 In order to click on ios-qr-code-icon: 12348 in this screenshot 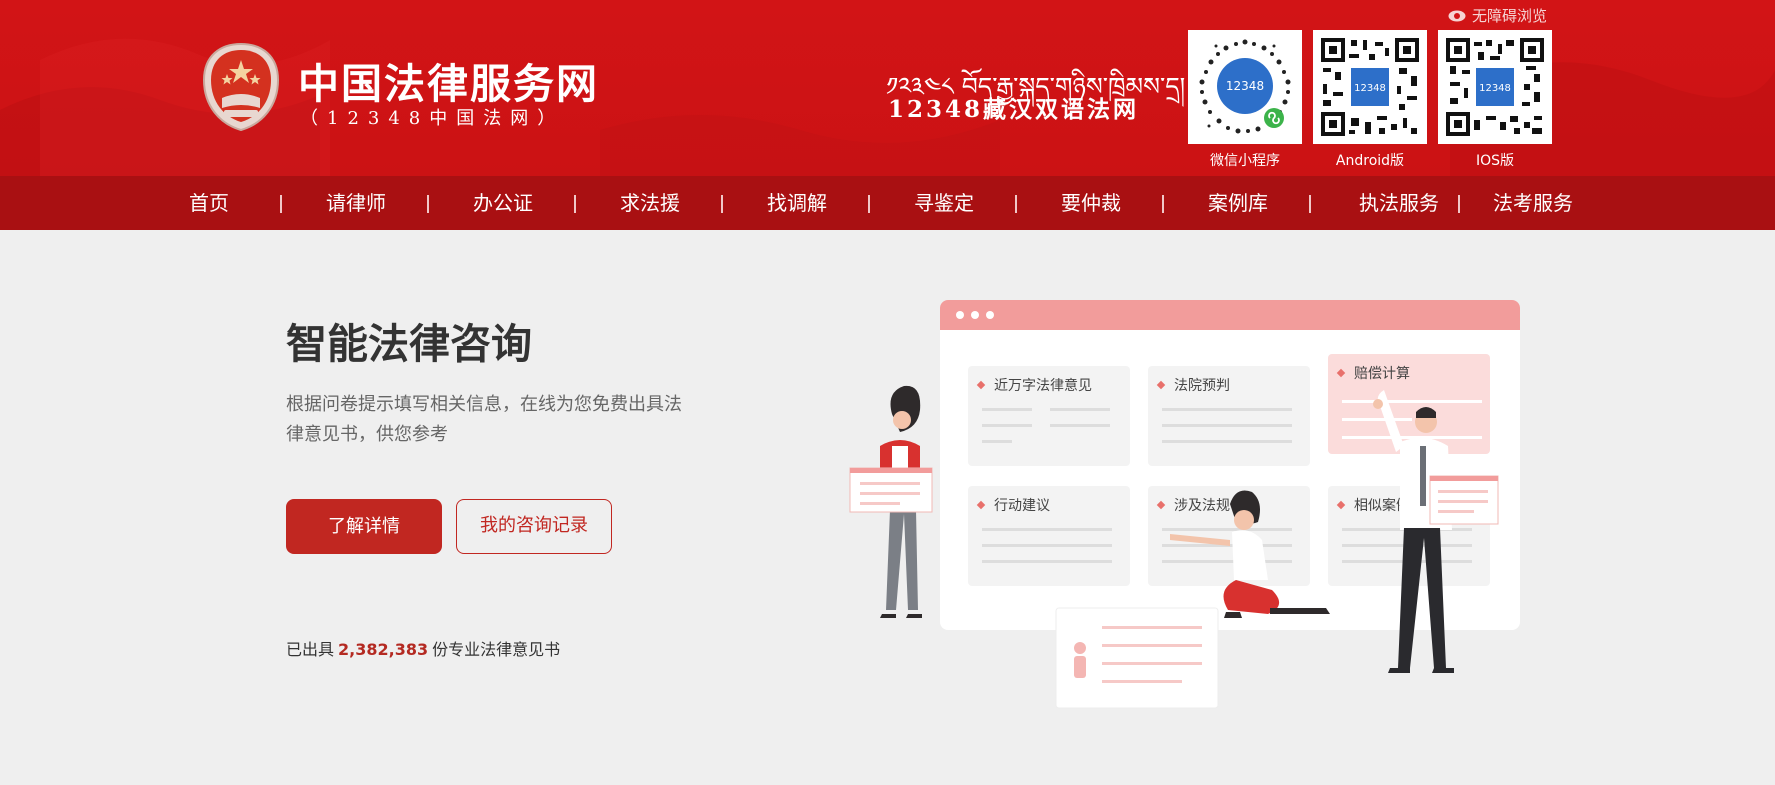, I will do `click(1495, 87)`.